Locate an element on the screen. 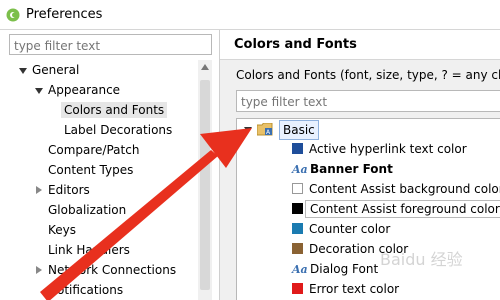 Image resolution: width=500 pixels, height=300 pixels. scrollbar-thumb is located at coordinates (205, 185).